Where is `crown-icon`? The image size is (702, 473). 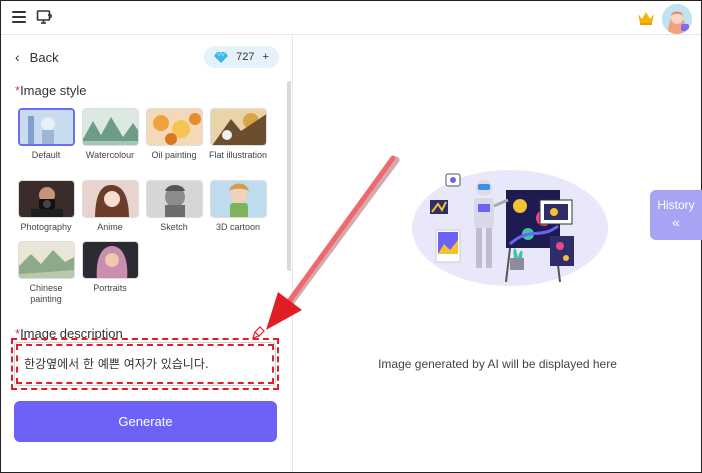 crown-icon is located at coordinates (646, 18).